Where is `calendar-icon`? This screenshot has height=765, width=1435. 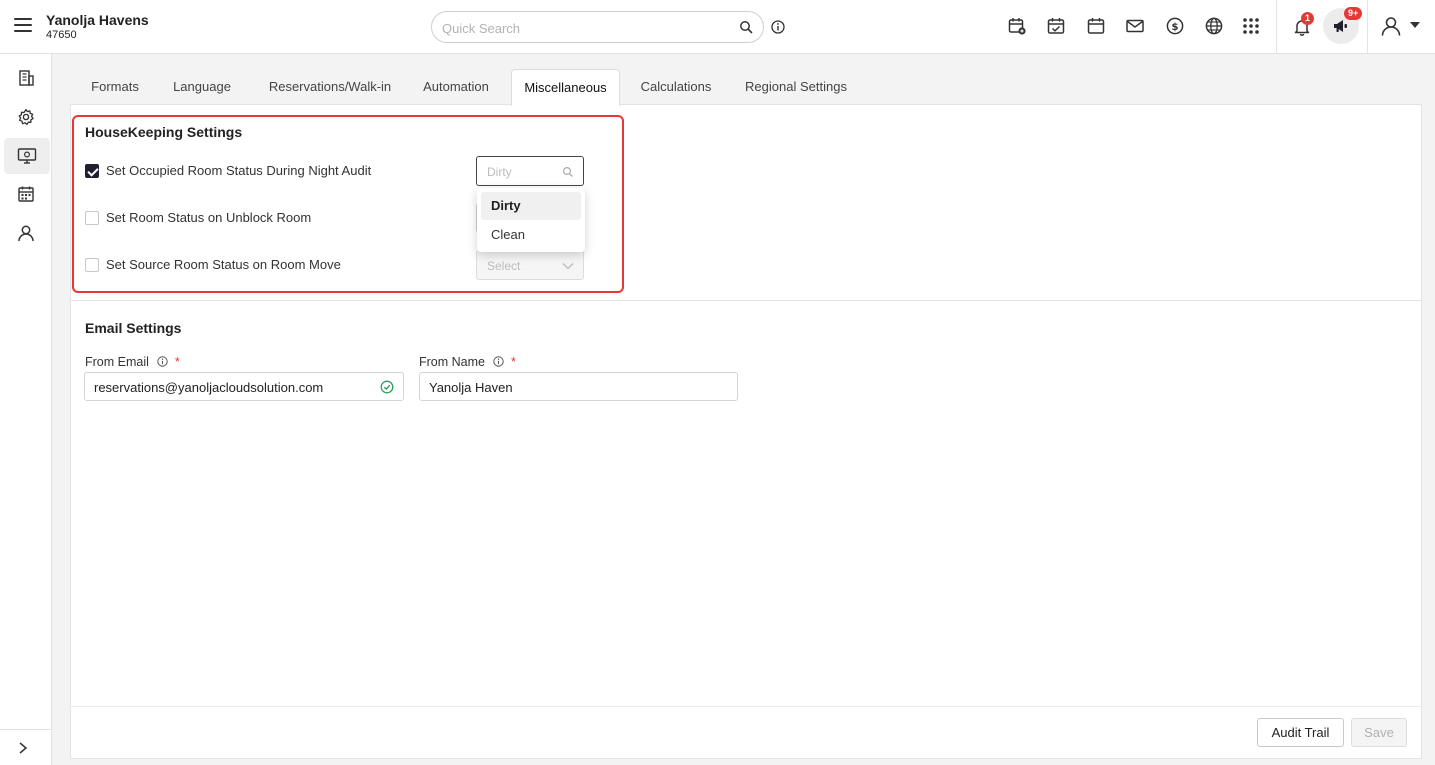
calendar-icon is located at coordinates (1096, 26).